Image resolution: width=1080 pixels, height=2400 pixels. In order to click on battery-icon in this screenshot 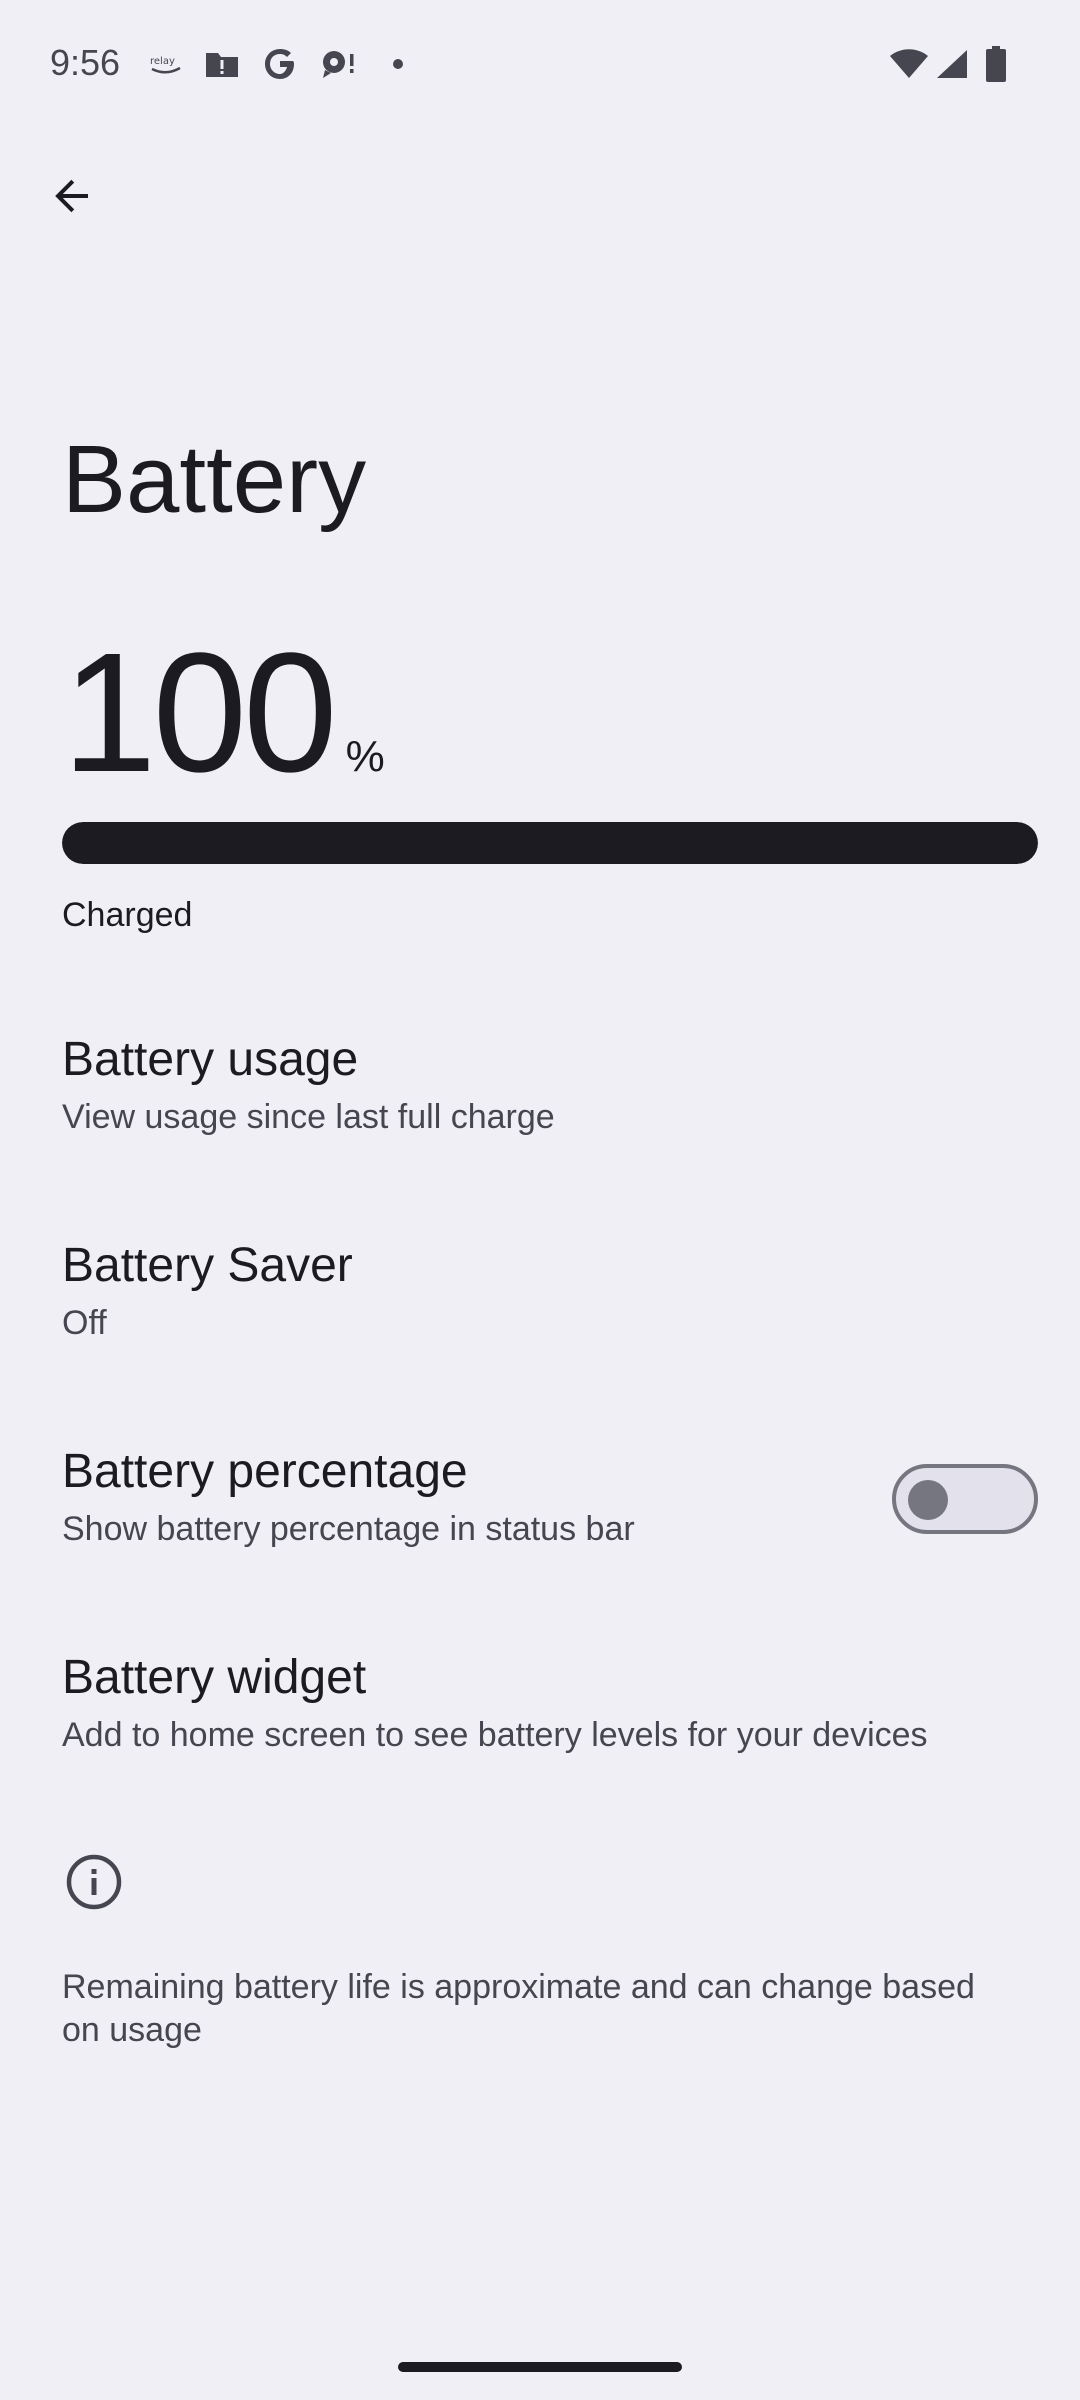, I will do `click(996, 64)`.